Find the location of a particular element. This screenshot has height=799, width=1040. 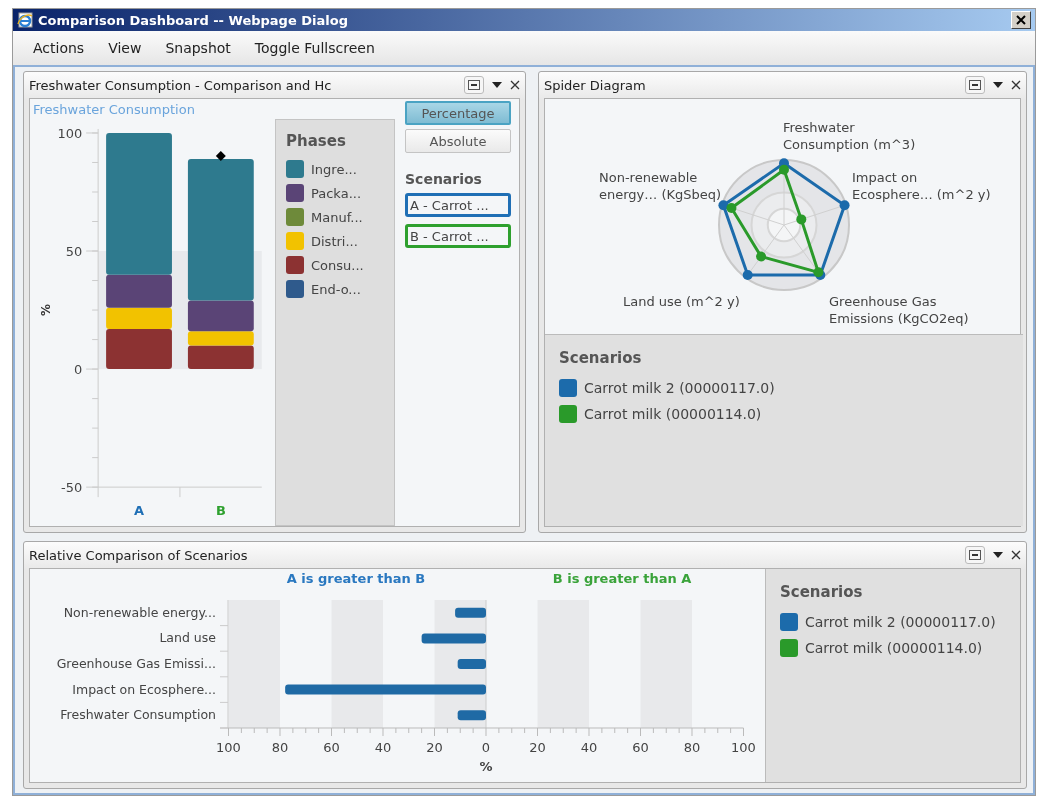

axis-label: Impact on Ecosphere… (m^2 y) is located at coordinates (921, 186).